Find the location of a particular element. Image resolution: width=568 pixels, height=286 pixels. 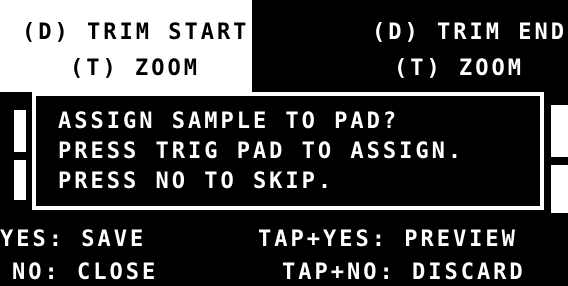

trim-end-label: (D) TRIM END is located at coordinates (469, 32).